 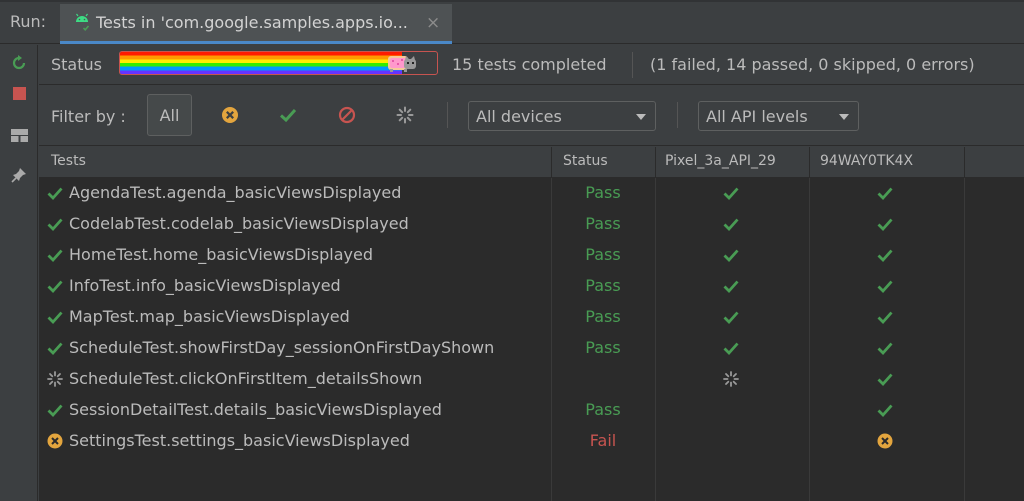 What do you see at coordinates (866, 161) in the screenshot?
I see `column-header-device2: 94WAY0TK4X` at bounding box center [866, 161].